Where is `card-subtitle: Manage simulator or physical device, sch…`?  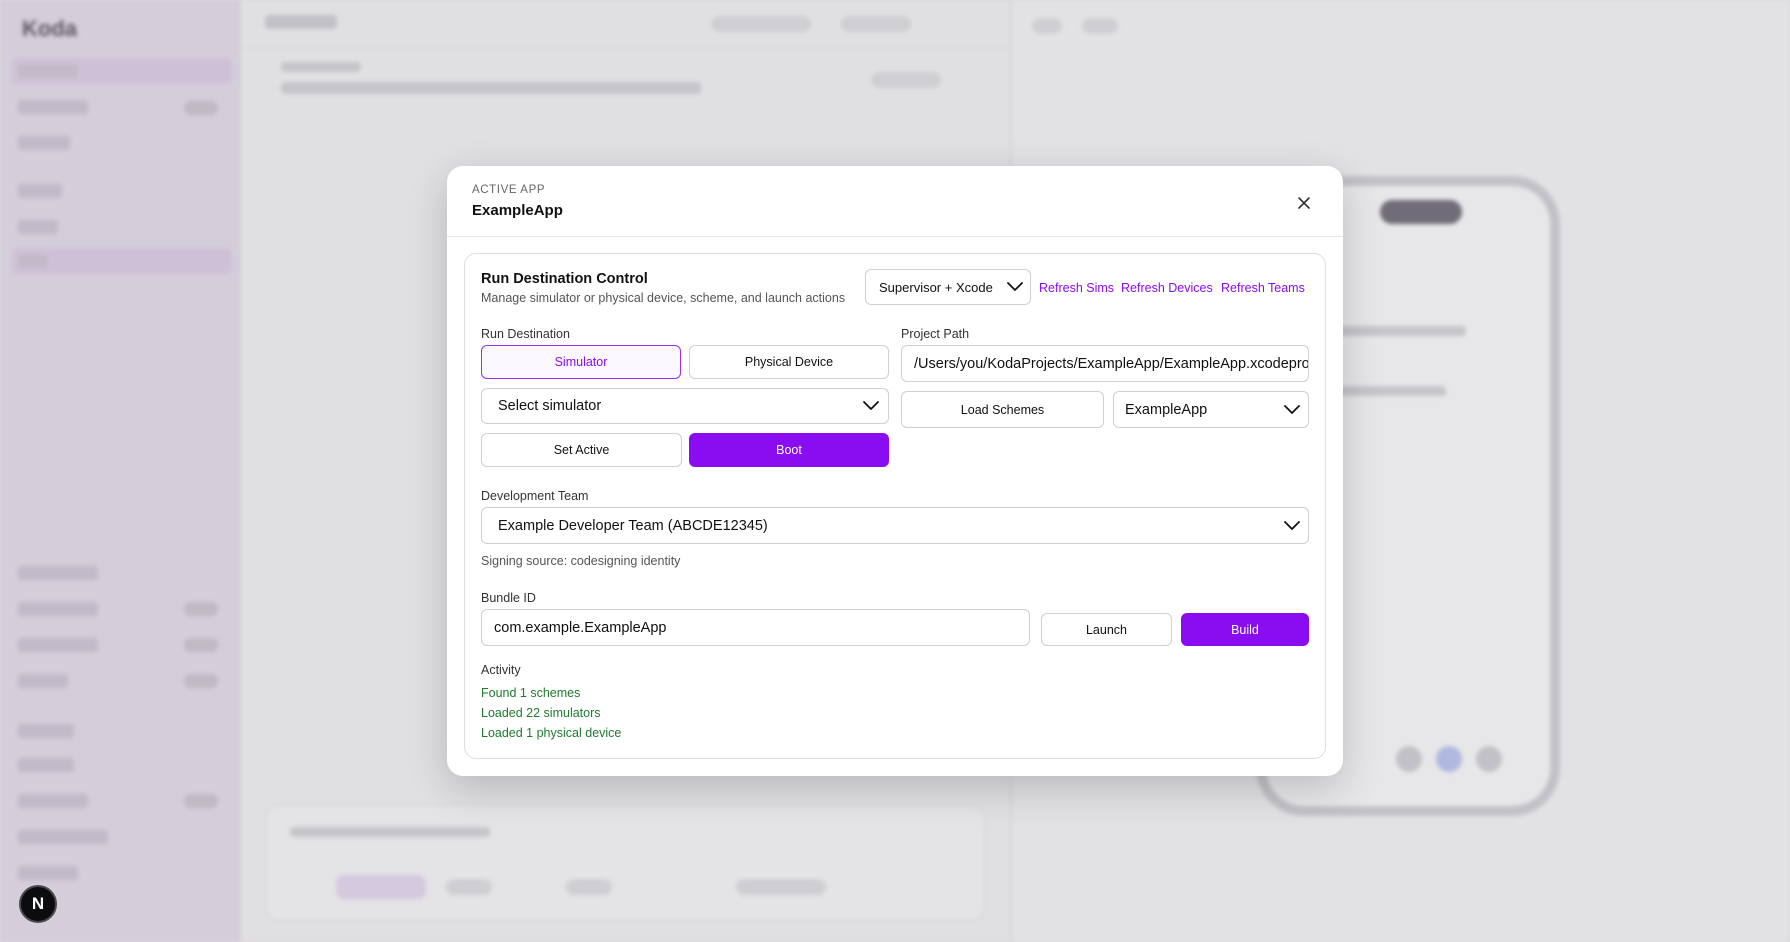 card-subtitle: Manage simulator or physical device, sch… is located at coordinates (663, 298).